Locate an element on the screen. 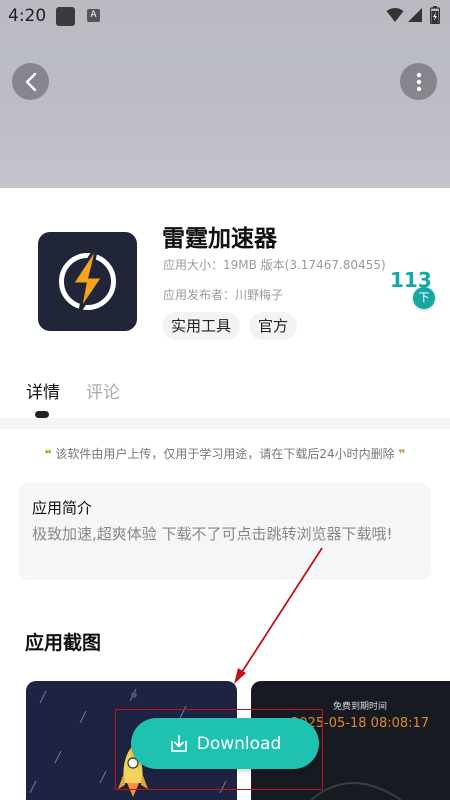  screenshots-title: 应用截图 is located at coordinates (63, 643).